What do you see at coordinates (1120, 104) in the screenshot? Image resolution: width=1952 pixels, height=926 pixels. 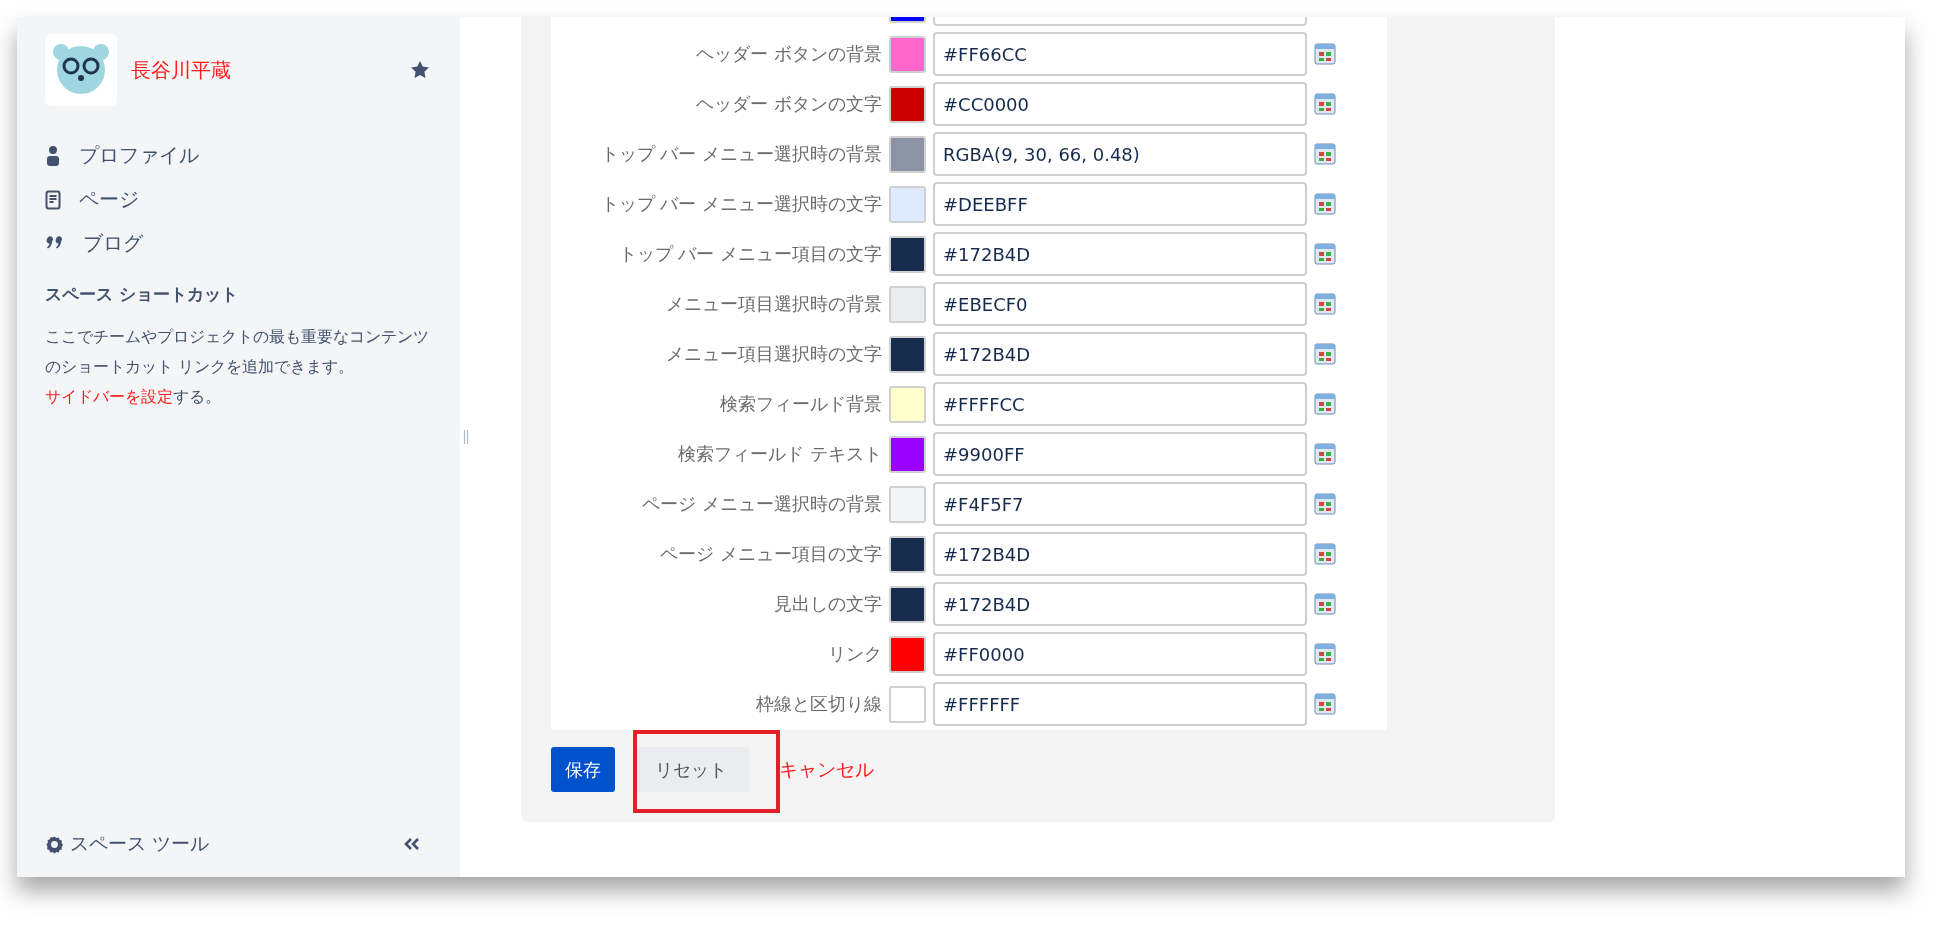 I see `color-input: #CC0000` at bounding box center [1120, 104].